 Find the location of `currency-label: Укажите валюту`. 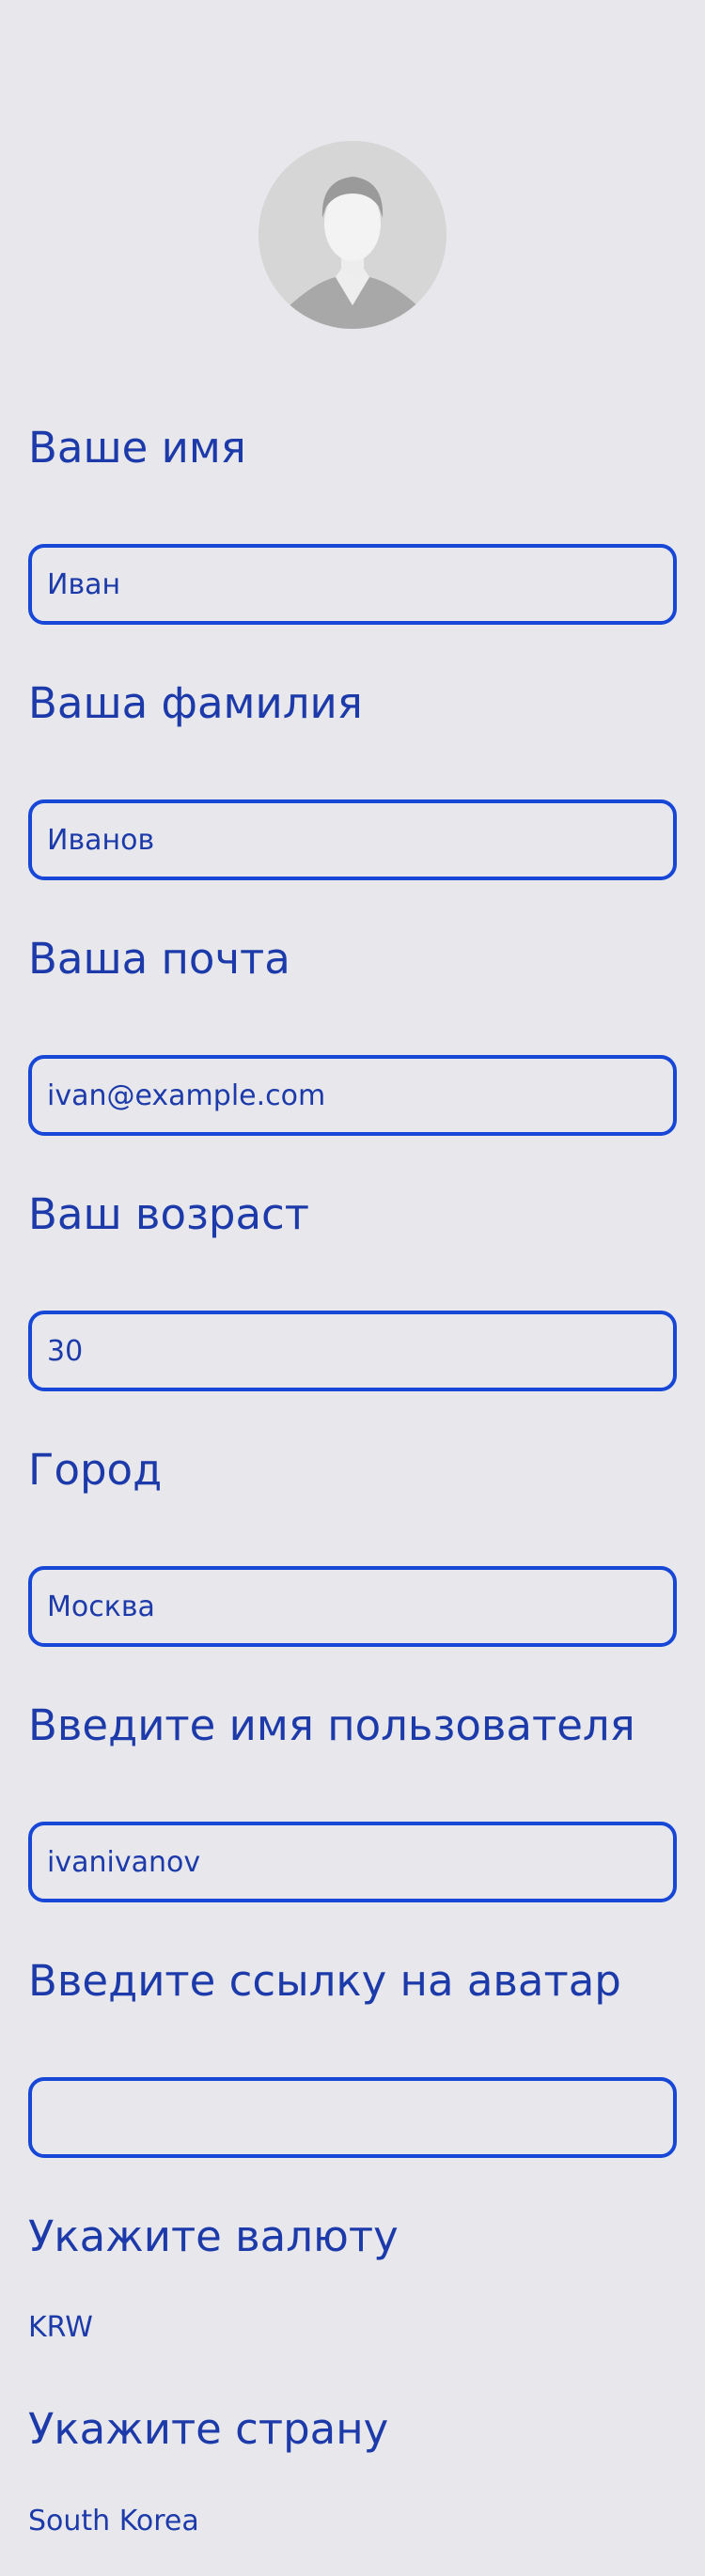

currency-label: Укажите валюту is located at coordinates (213, 2236).